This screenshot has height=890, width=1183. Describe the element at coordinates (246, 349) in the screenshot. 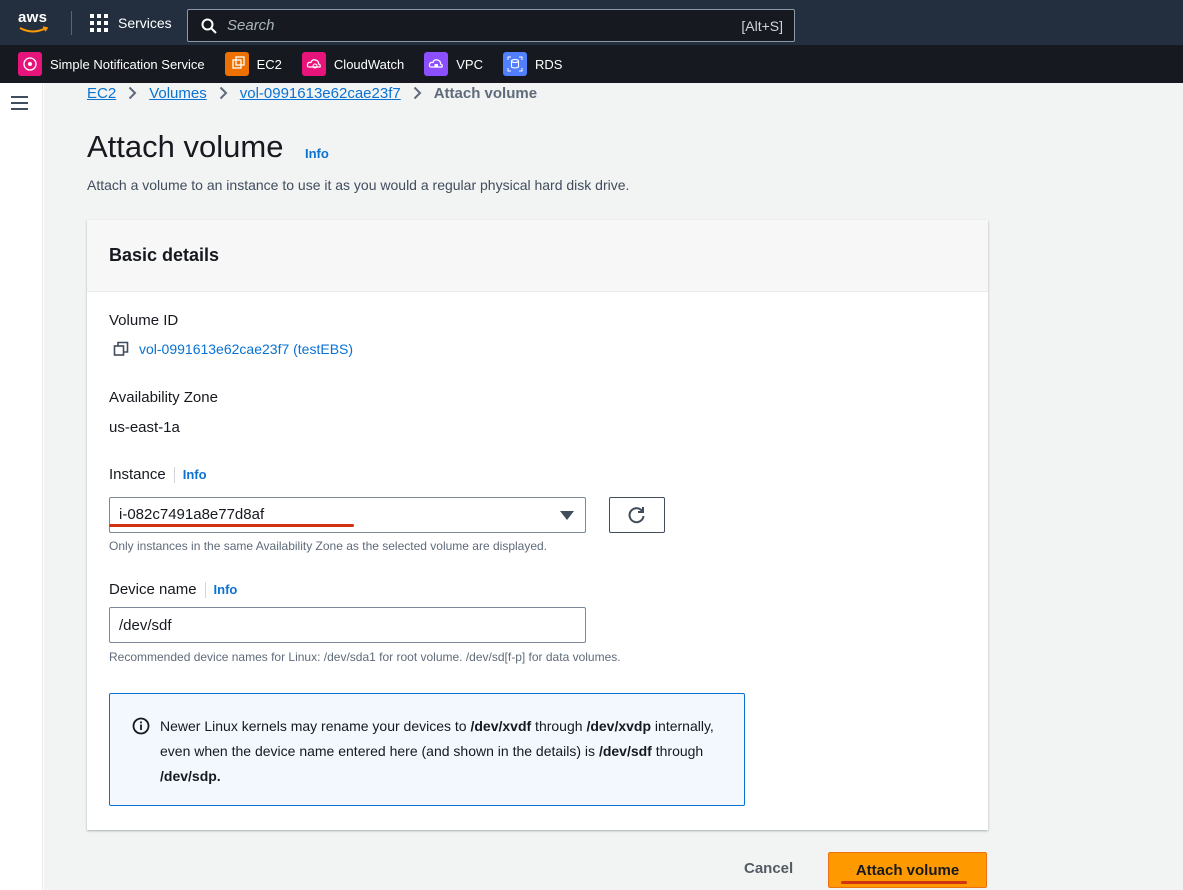

I see `volume-id-link: vol-0991613e62cae23f7 (testEBS)` at that location.